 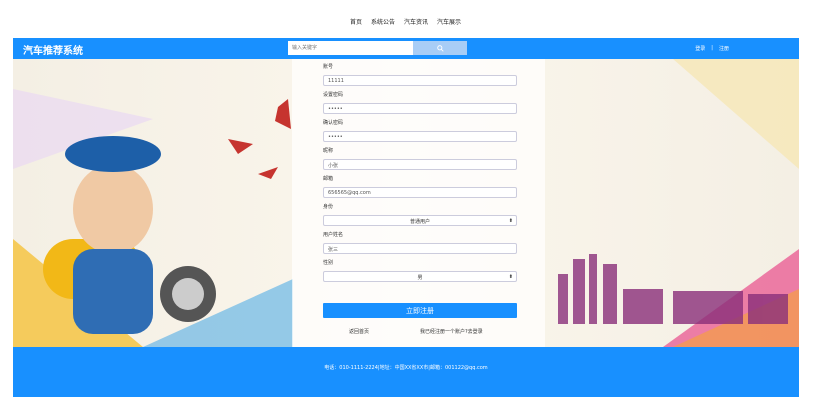 What do you see at coordinates (328, 67) in the screenshot?
I see `account-label: 账号` at bounding box center [328, 67].